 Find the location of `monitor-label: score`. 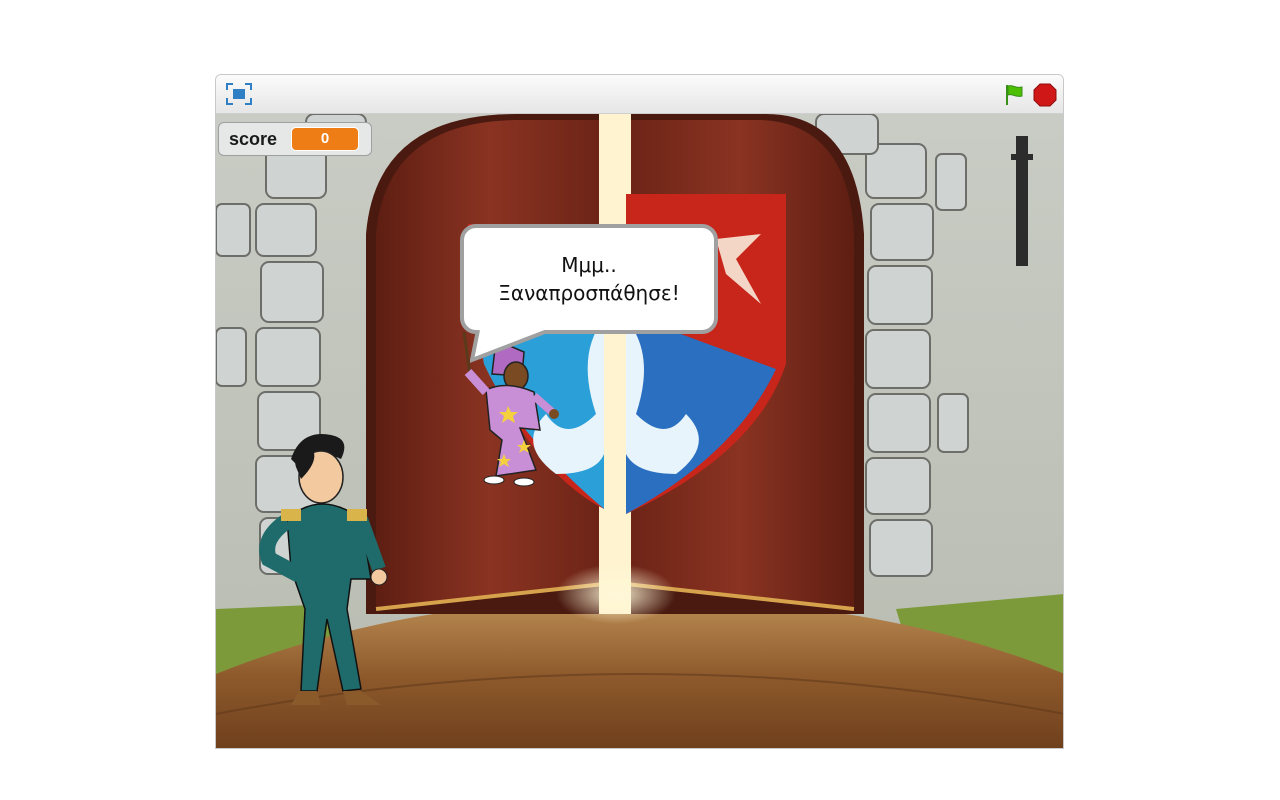

monitor-label: score is located at coordinates (253, 138).